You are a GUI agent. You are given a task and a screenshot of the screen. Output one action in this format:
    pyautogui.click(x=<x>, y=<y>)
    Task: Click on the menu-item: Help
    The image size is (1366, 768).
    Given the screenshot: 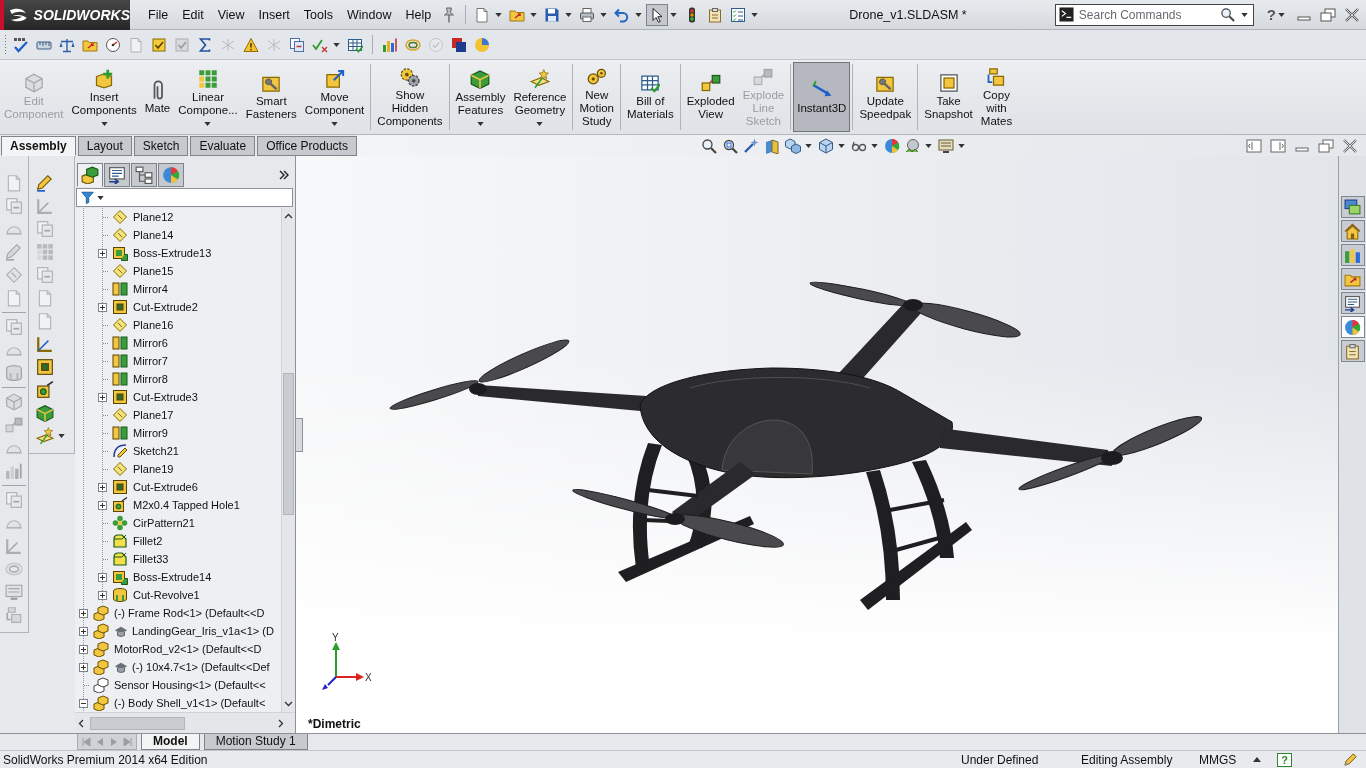 What is the action you would take?
    pyautogui.click(x=418, y=14)
    